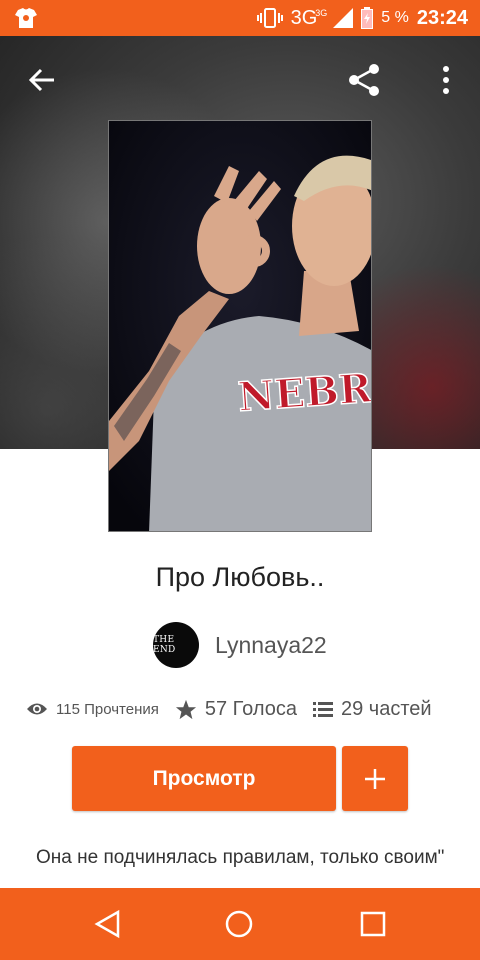 The width and height of the screenshot is (480, 960). Describe the element at coordinates (269, 18) in the screenshot. I see `vibrate-icon` at that location.